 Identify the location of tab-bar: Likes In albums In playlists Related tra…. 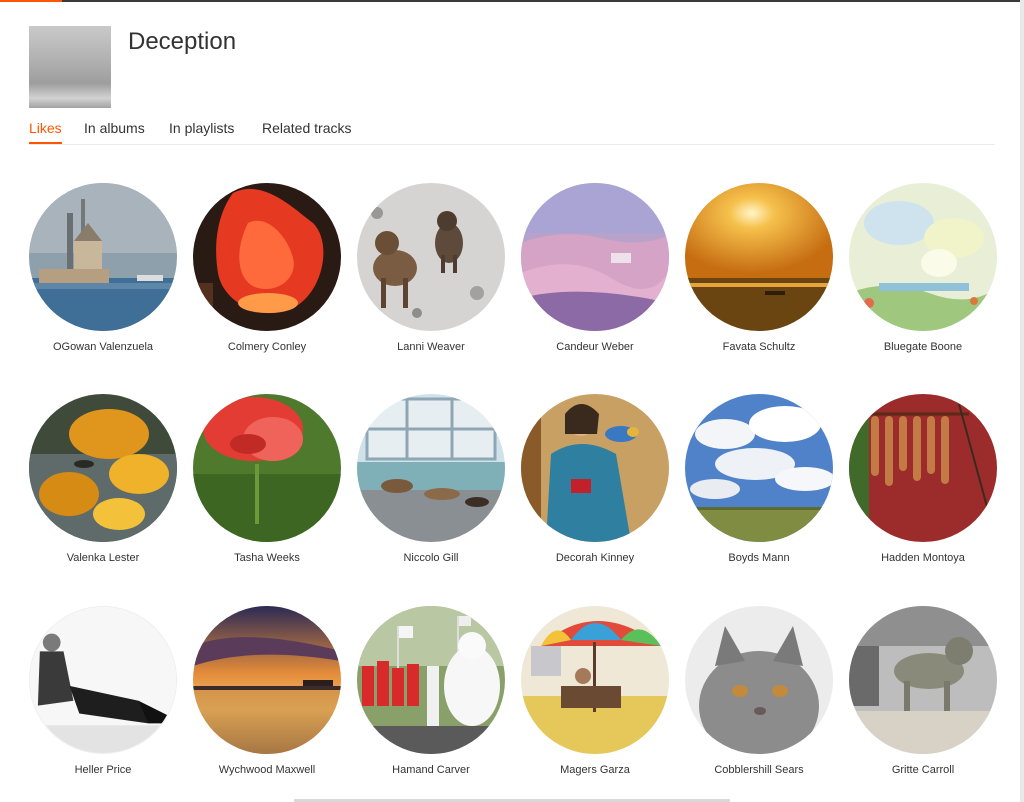
(512, 132).